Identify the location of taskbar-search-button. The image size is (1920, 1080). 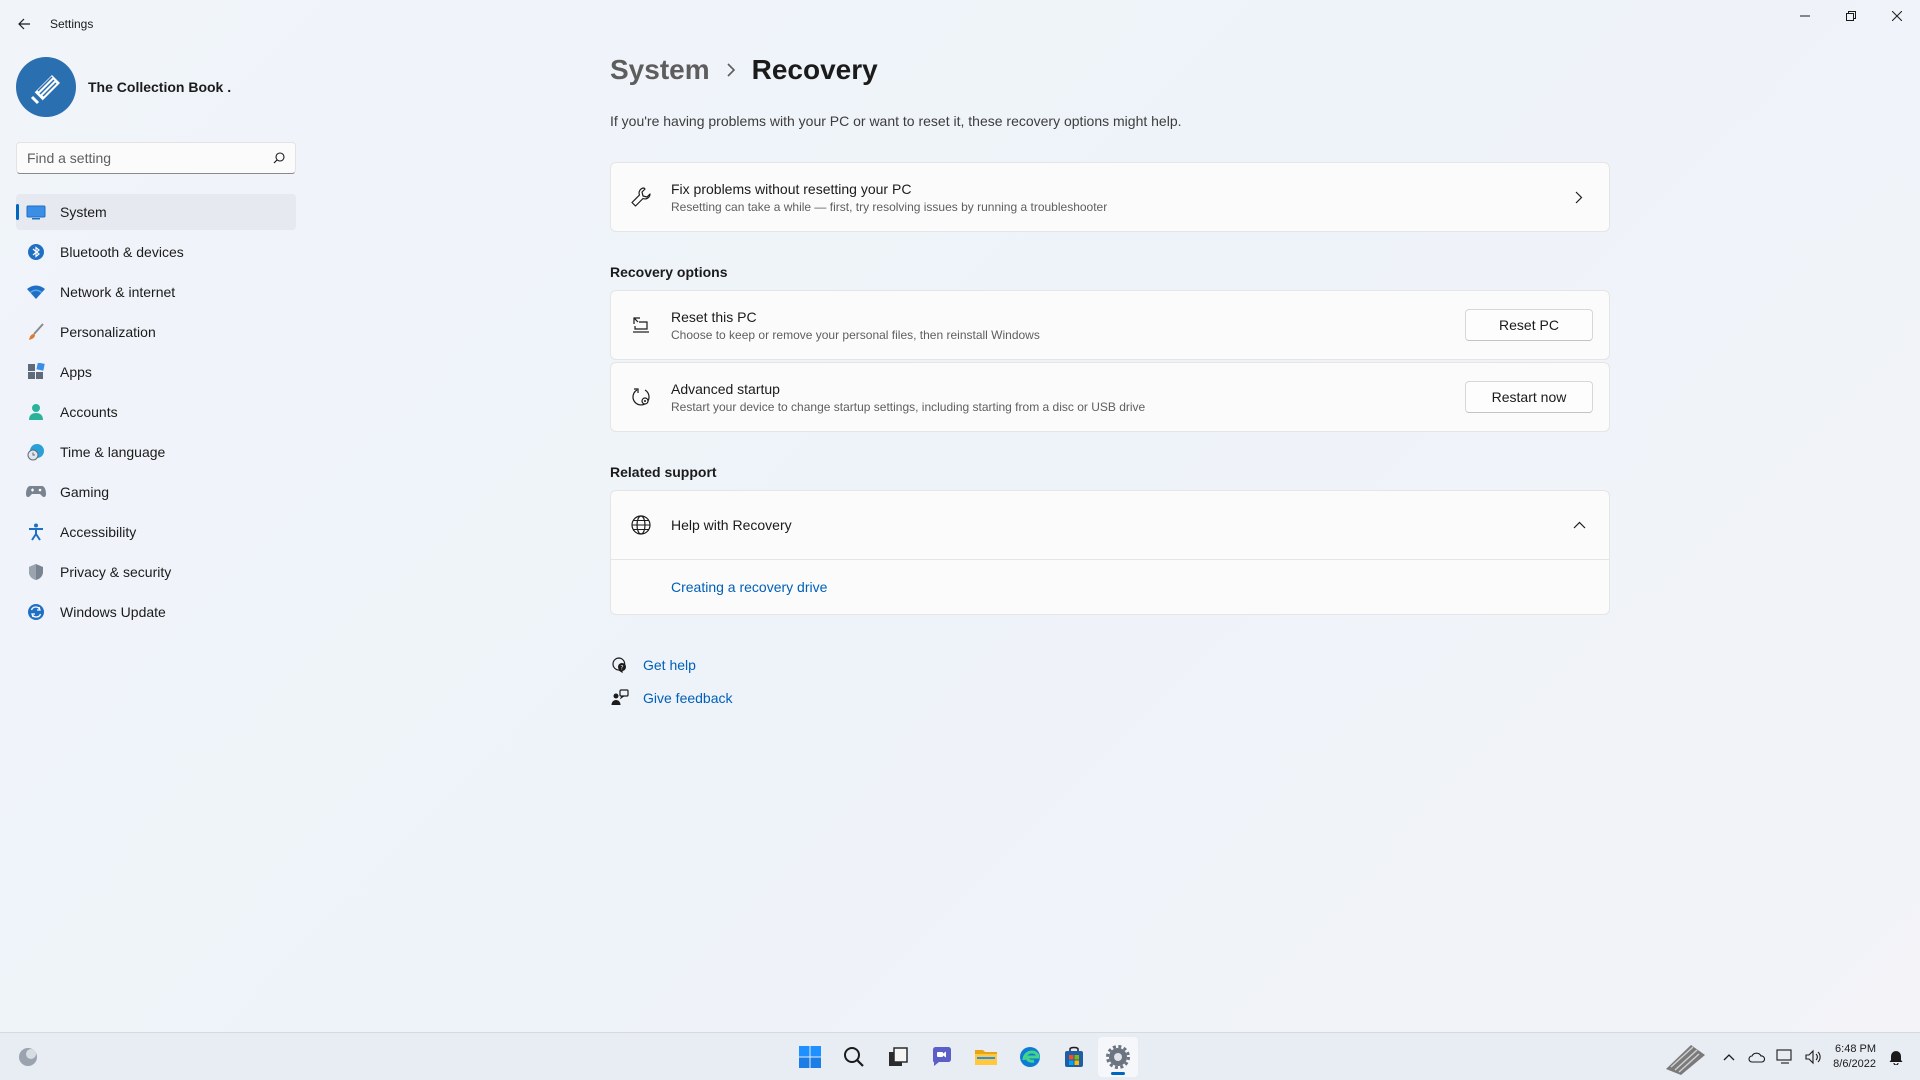
(854, 1057).